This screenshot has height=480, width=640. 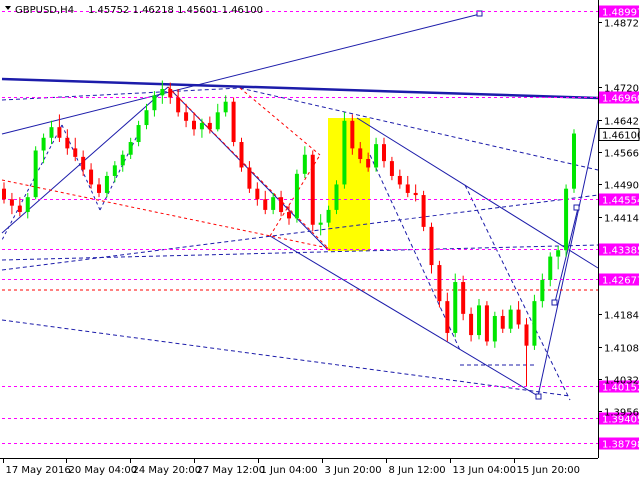 I want to click on price-tick-label: 1.4642, so click(x=621, y=122).